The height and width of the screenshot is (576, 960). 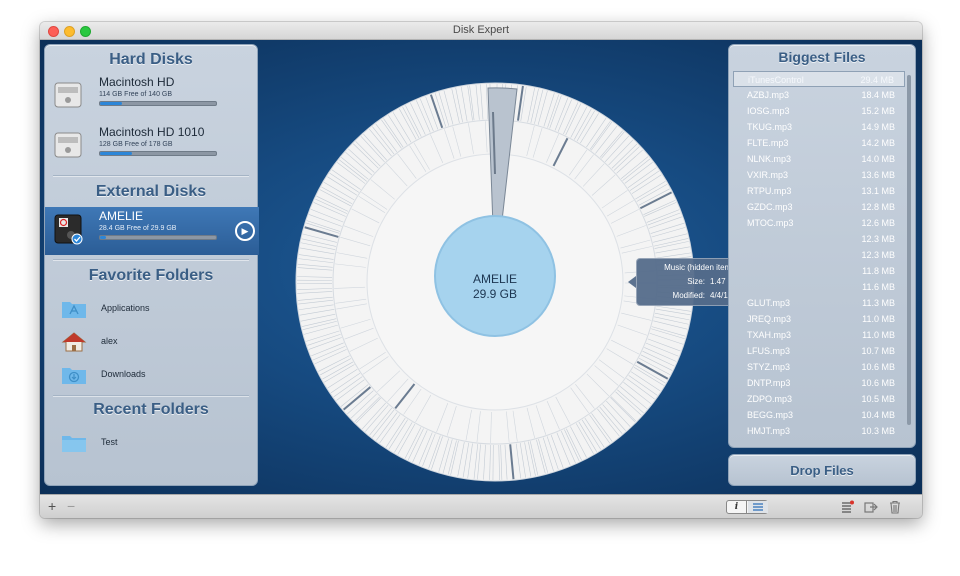 I want to click on center-disk-size: 29.9 GB, so click(x=495, y=294).